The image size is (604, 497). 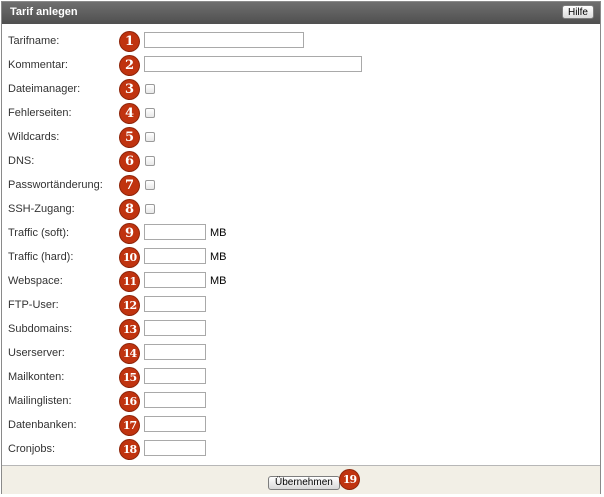 What do you see at coordinates (36, 377) in the screenshot?
I see `field-label: Mailkonten:` at bounding box center [36, 377].